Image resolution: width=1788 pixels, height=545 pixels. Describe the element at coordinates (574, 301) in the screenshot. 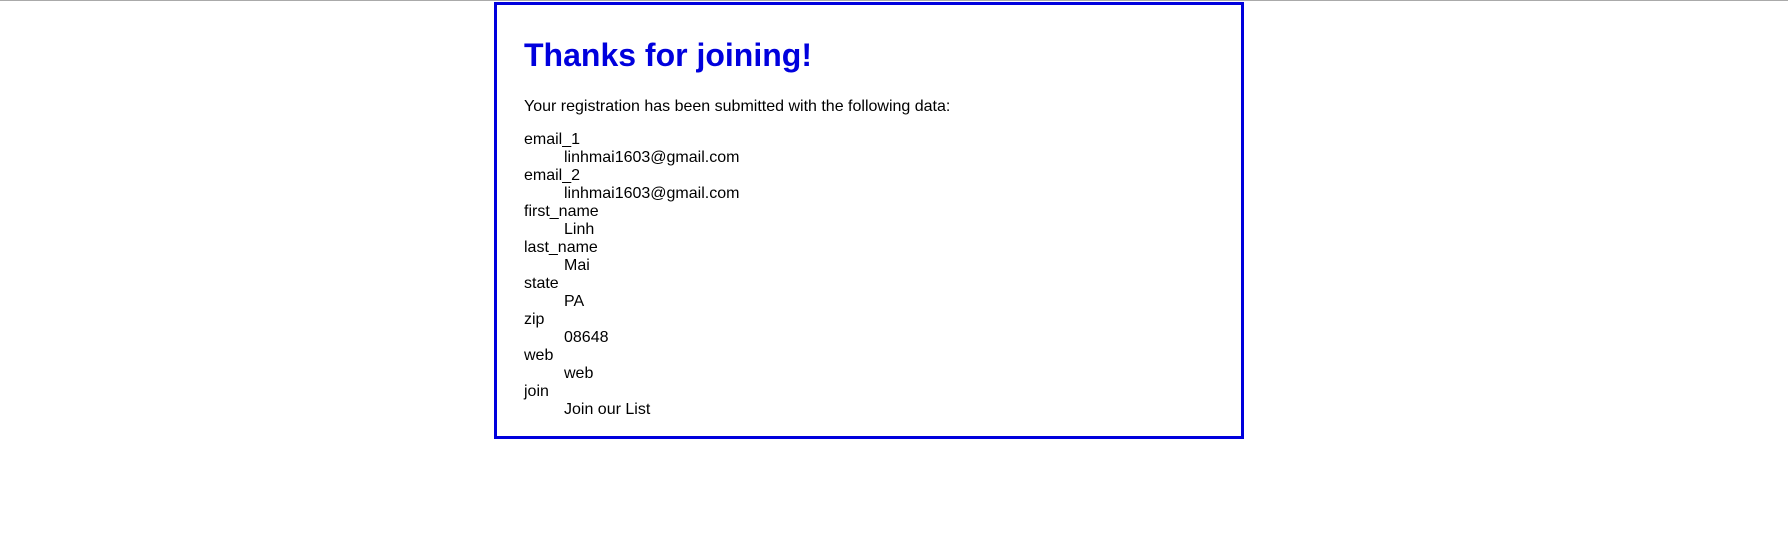

I see `field-value-state: PA` at that location.